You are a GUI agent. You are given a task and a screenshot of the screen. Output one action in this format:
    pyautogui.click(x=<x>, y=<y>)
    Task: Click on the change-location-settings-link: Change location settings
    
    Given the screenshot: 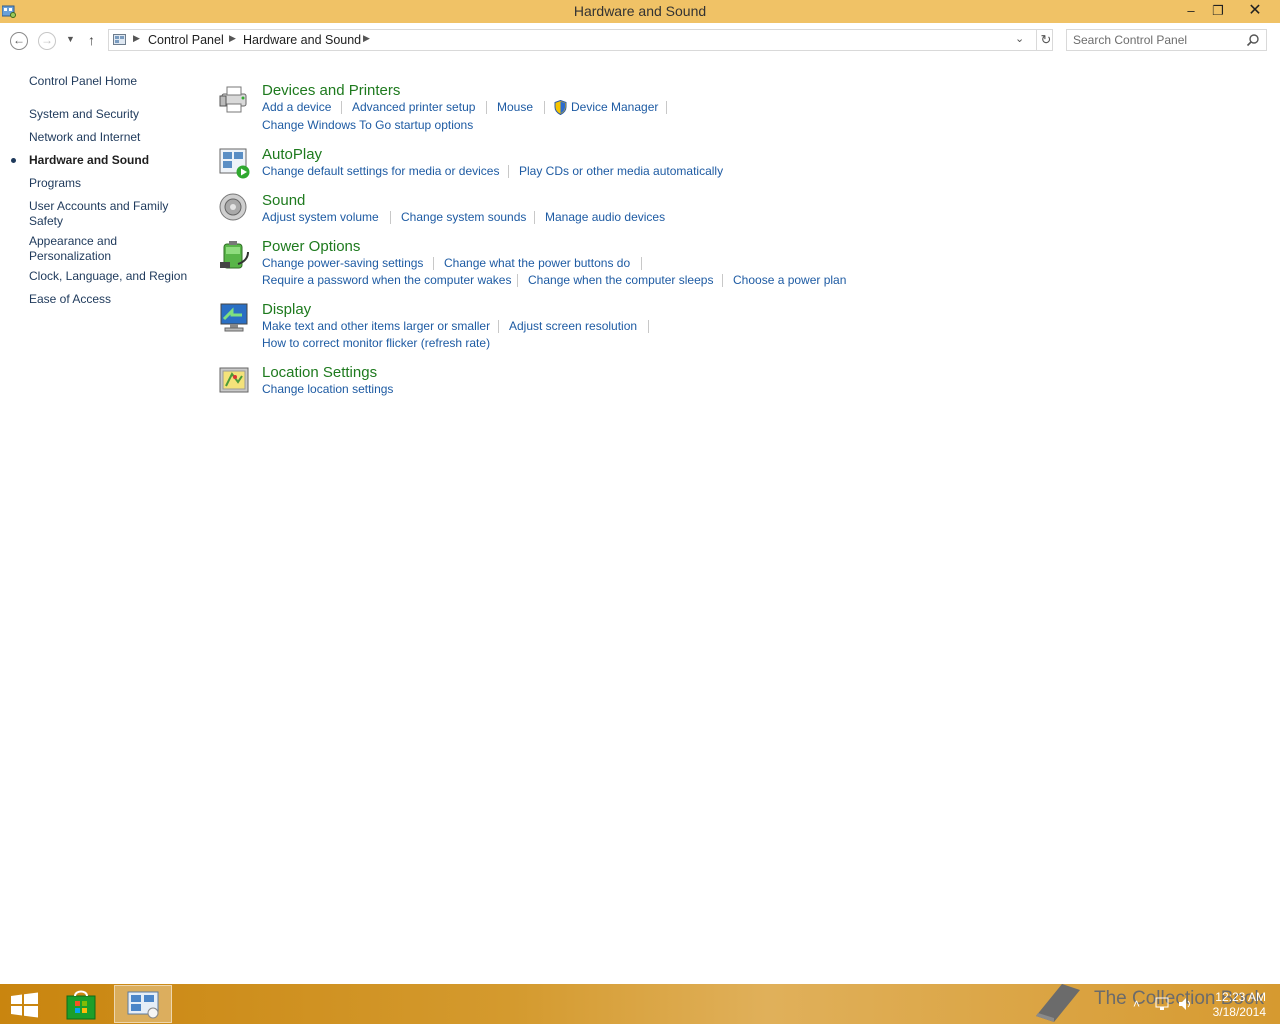 What is the action you would take?
    pyautogui.click(x=327, y=389)
    